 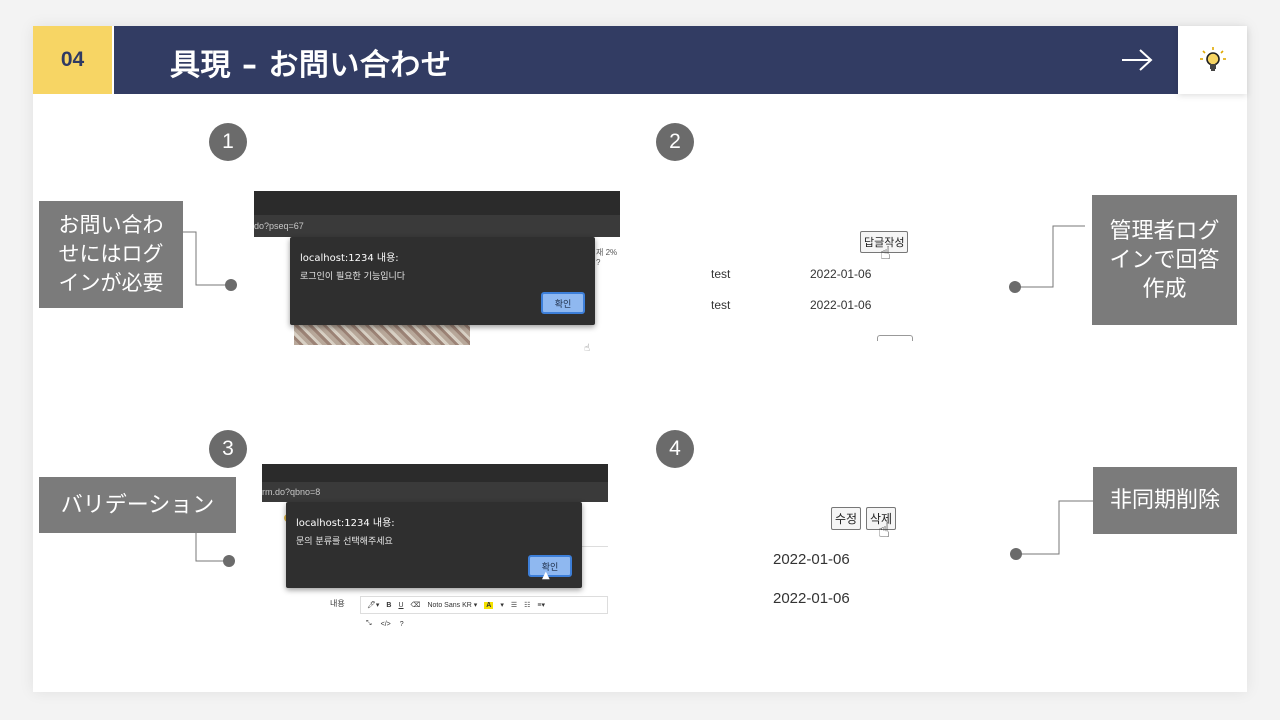 What do you see at coordinates (437, 226) in the screenshot?
I see `address-bar: do?pseq=67` at bounding box center [437, 226].